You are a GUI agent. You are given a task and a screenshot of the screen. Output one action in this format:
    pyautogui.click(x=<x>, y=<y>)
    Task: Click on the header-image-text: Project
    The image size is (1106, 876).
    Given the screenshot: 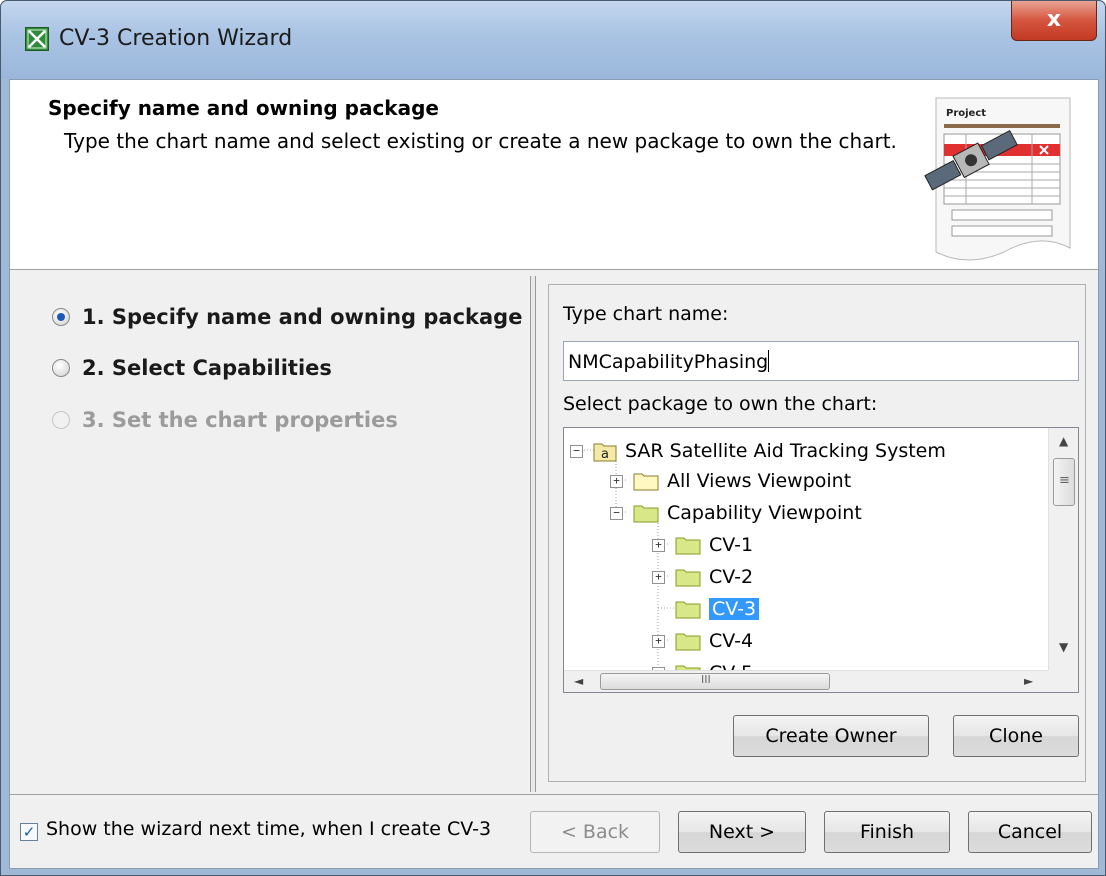 What is the action you would take?
    pyautogui.click(x=966, y=113)
    